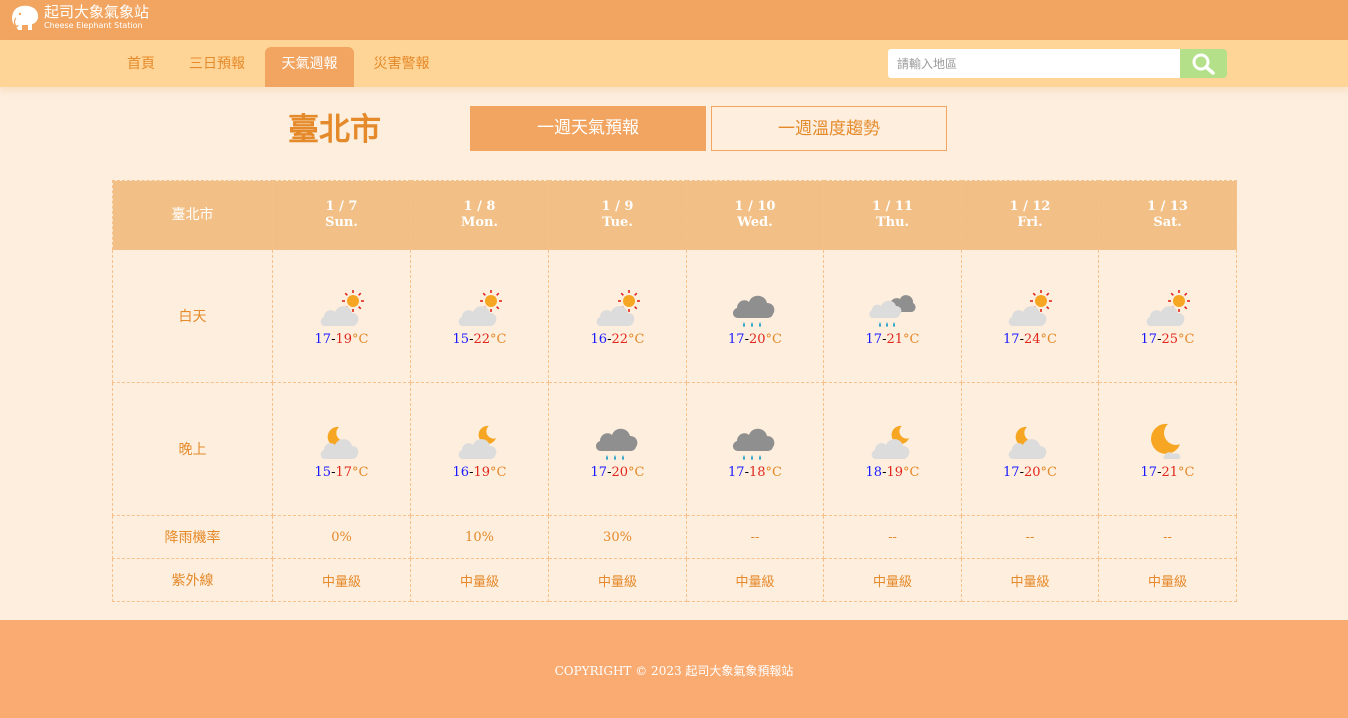  I want to click on day-date: 1 / 9, so click(617, 206).